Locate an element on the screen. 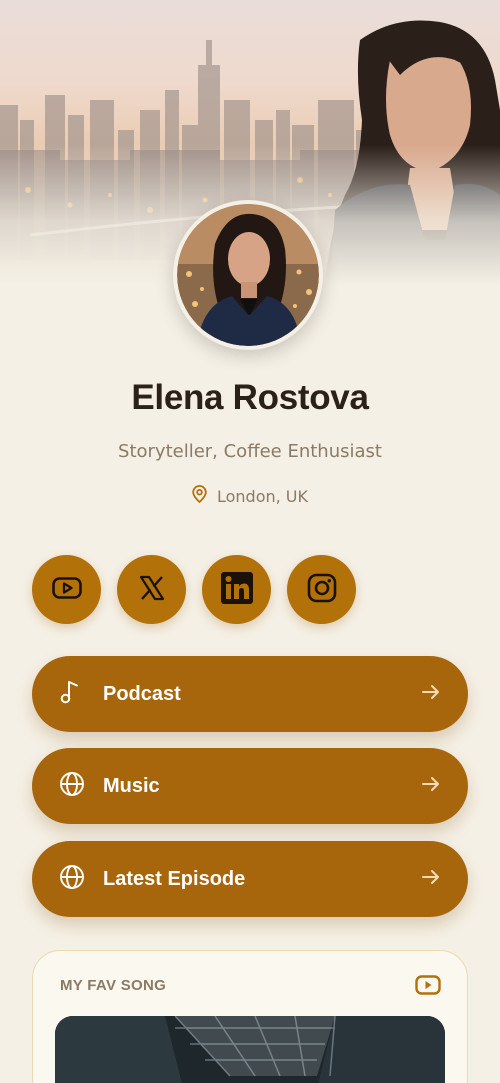  location-text: London, UK is located at coordinates (262, 496).